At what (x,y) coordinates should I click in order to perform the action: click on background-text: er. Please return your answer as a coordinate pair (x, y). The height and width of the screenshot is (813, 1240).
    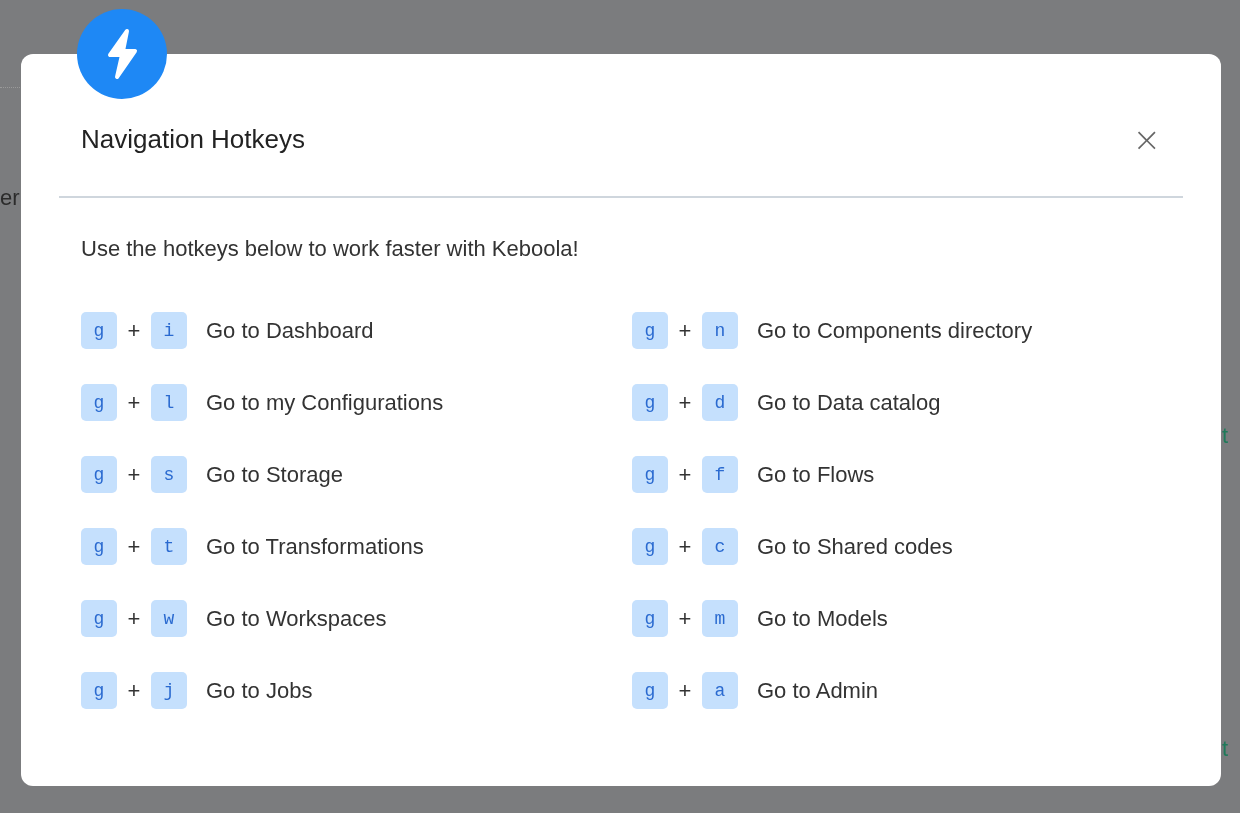
    Looking at the image, I should click on (10, 198).